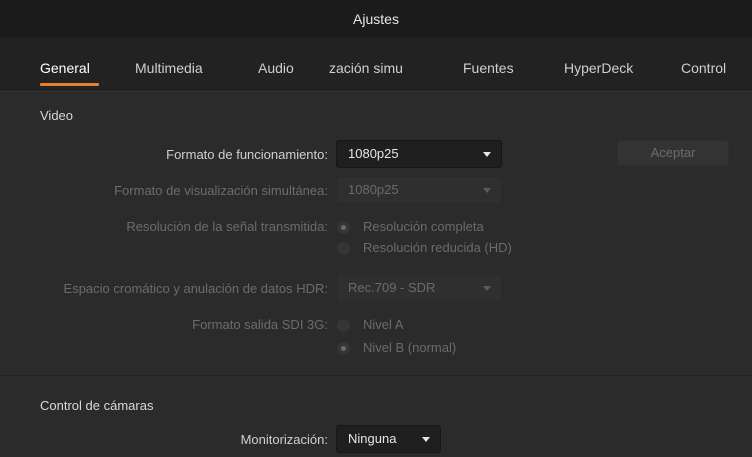 This screenshot has width=752, height=457. I want to click on radio-reduced-resolution, so click(343, 248).